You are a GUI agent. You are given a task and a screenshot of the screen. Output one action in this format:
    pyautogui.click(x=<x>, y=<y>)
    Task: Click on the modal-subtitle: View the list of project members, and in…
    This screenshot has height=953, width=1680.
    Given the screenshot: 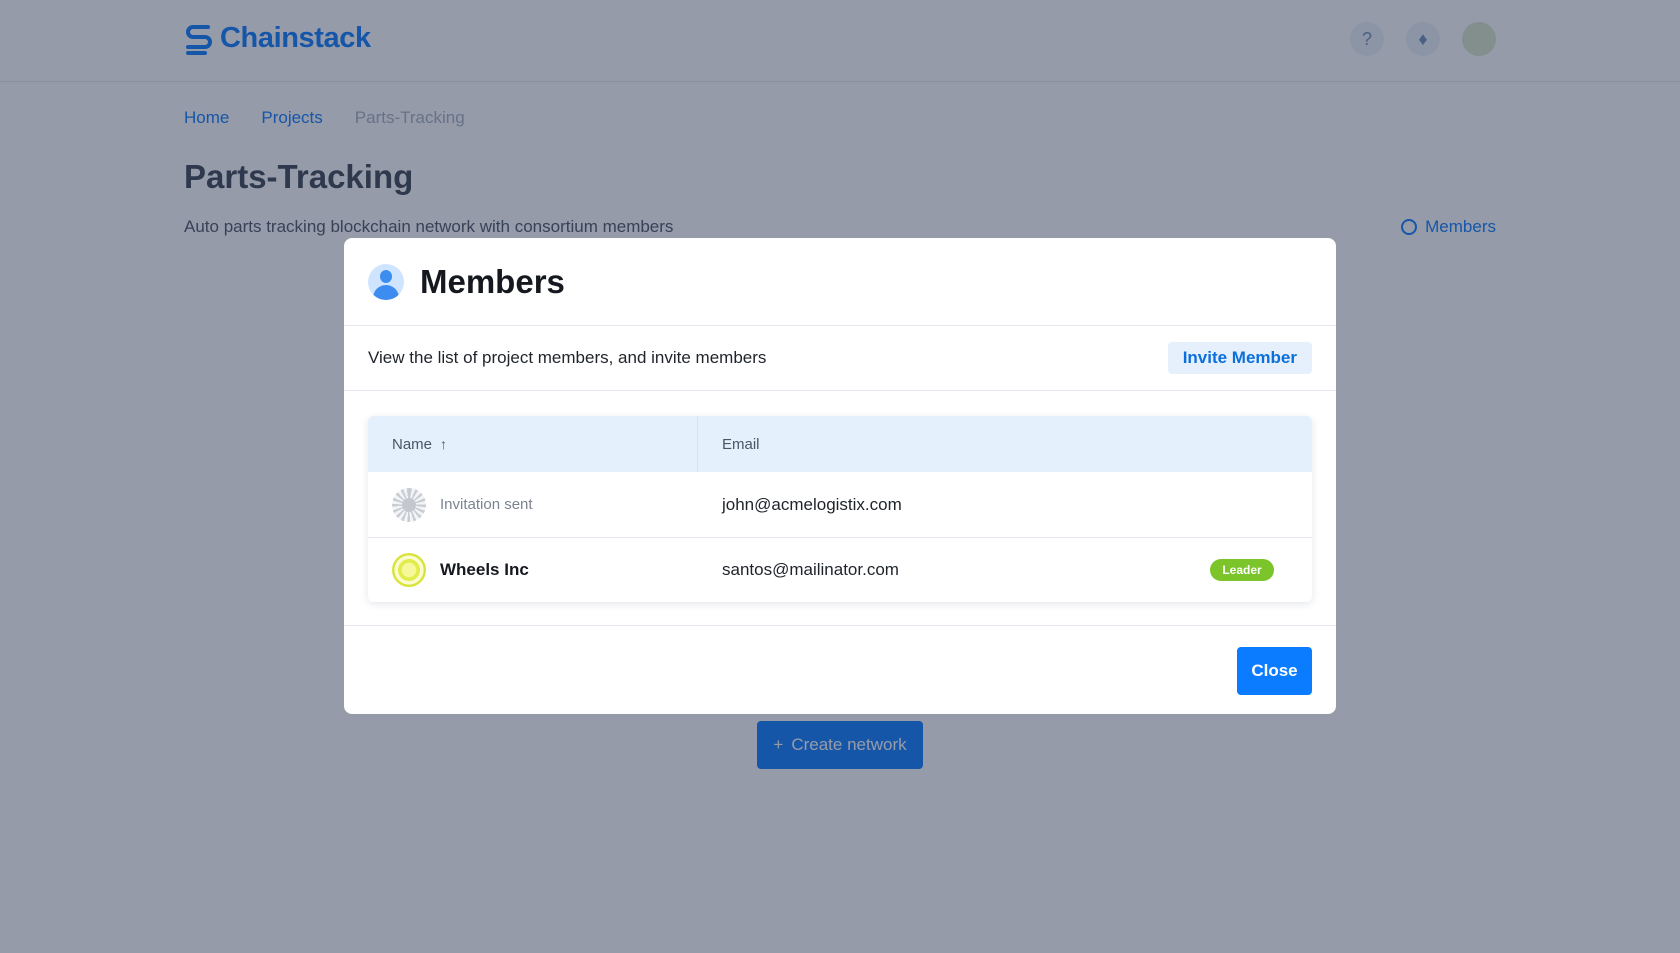 What is the action you would take?
    pyautogui.click(x=567, y=357)
    